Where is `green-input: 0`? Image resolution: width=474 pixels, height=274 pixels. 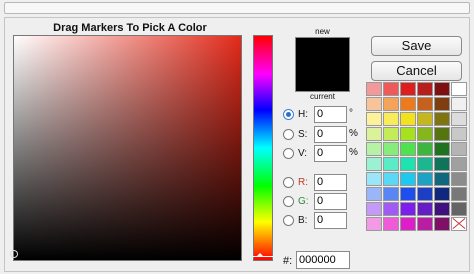
green-input: 0 is located at coordinates (330, 201).